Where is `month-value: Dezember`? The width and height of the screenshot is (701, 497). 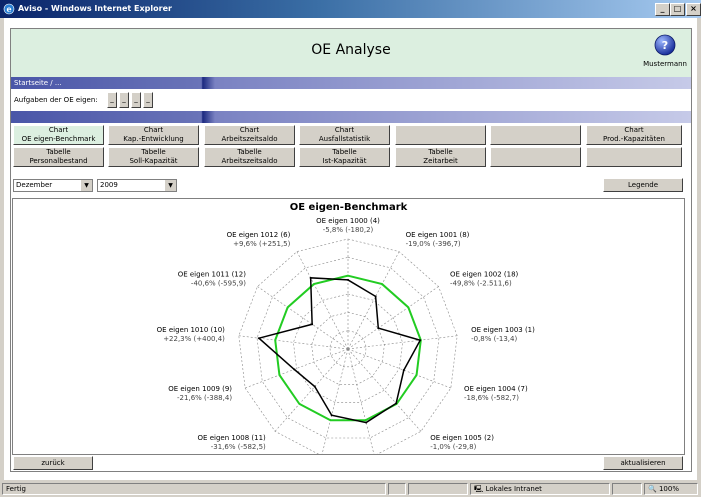 month-value: Dezember is located at coordinates (34, 185).